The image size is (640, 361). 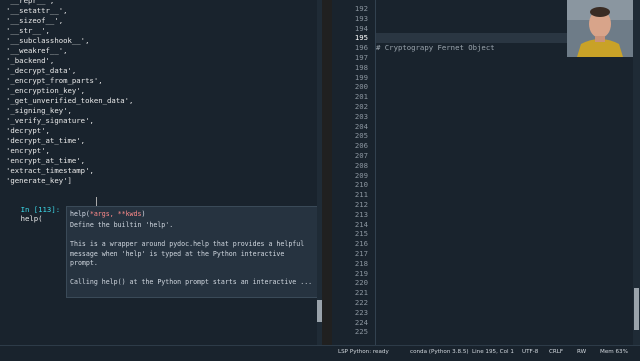 What do you see at coordinates (361, 8) in the screenshot?
I see `line-number: 192` at bounding box center [361, 8].